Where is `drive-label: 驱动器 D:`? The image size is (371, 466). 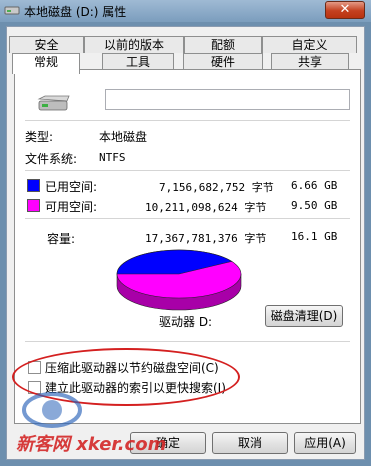
drive-label: 驱动器 D: is located at coordinates (186, 322).